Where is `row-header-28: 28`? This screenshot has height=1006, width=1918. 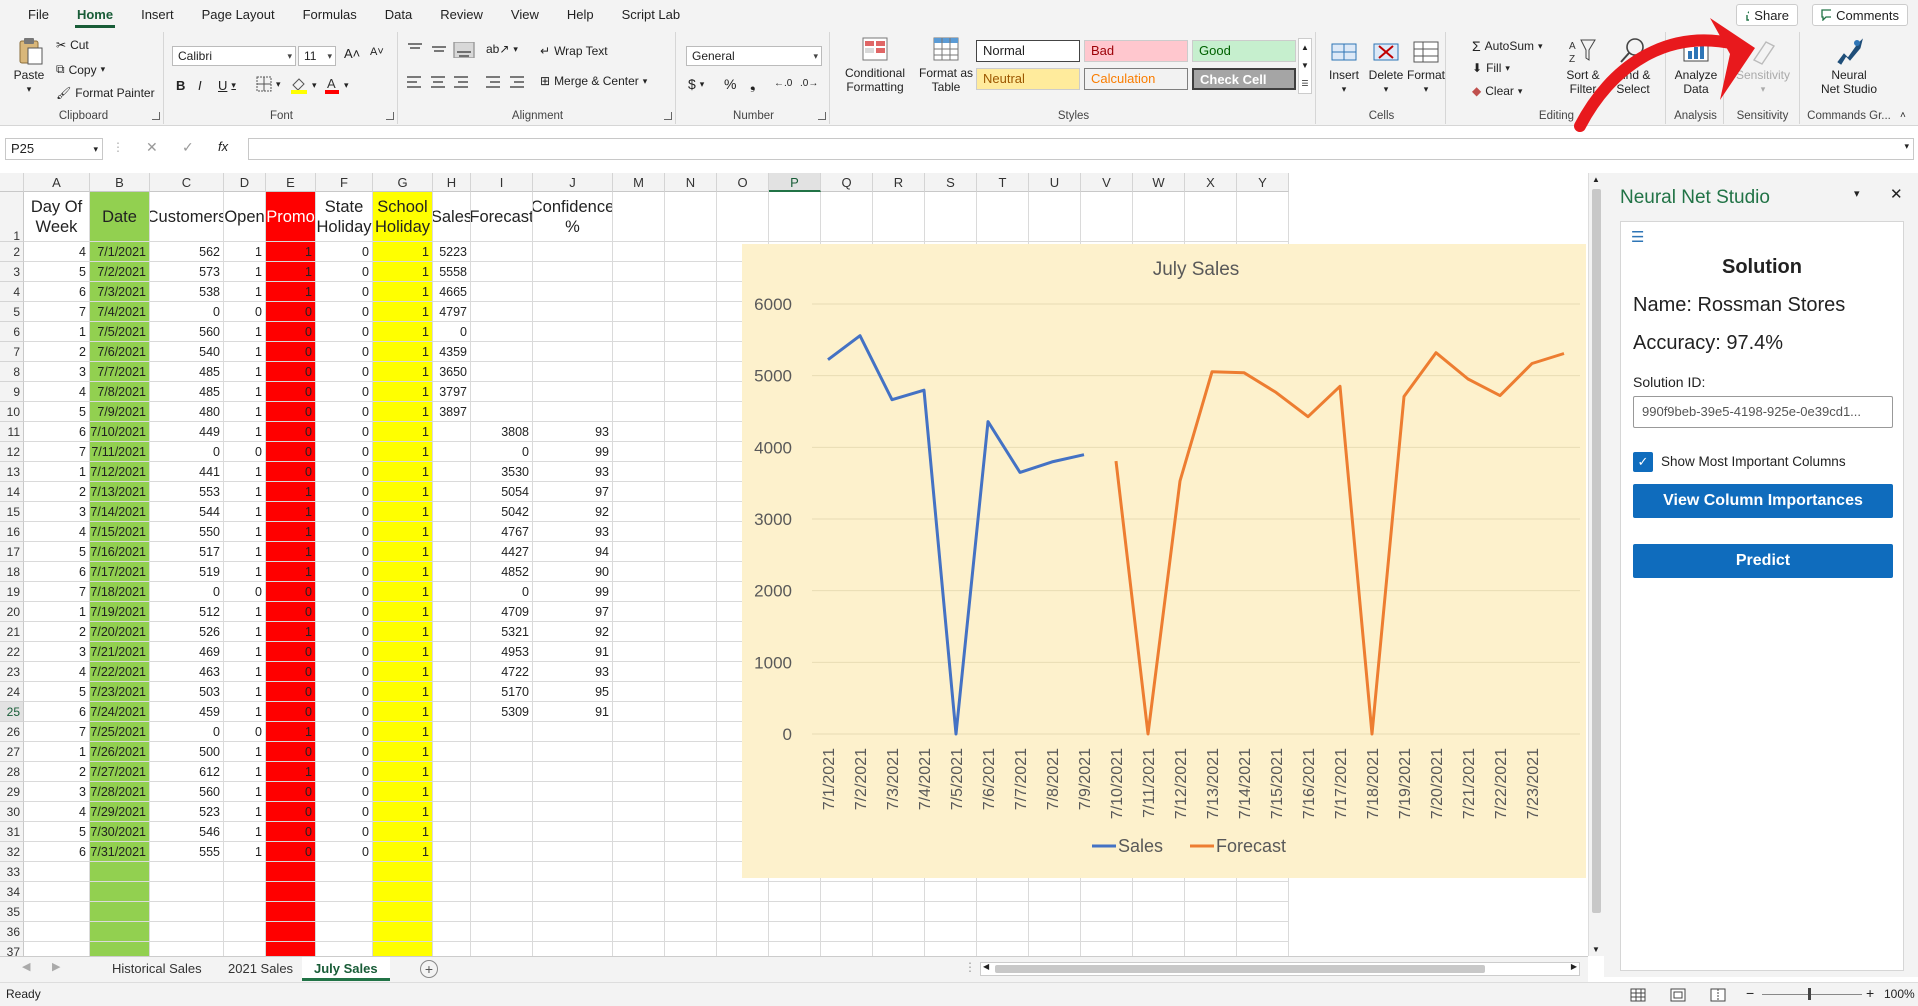
row-header-28: 28 is located at coordinates (12, 772).